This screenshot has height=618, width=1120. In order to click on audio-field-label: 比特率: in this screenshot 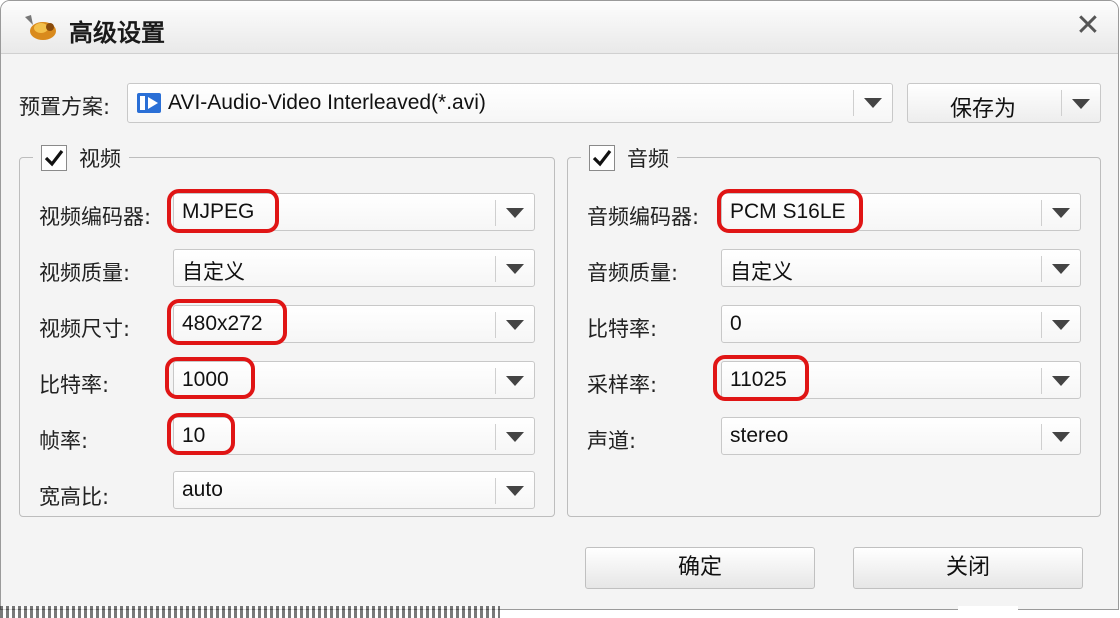, I will do `click(622, 329)`.